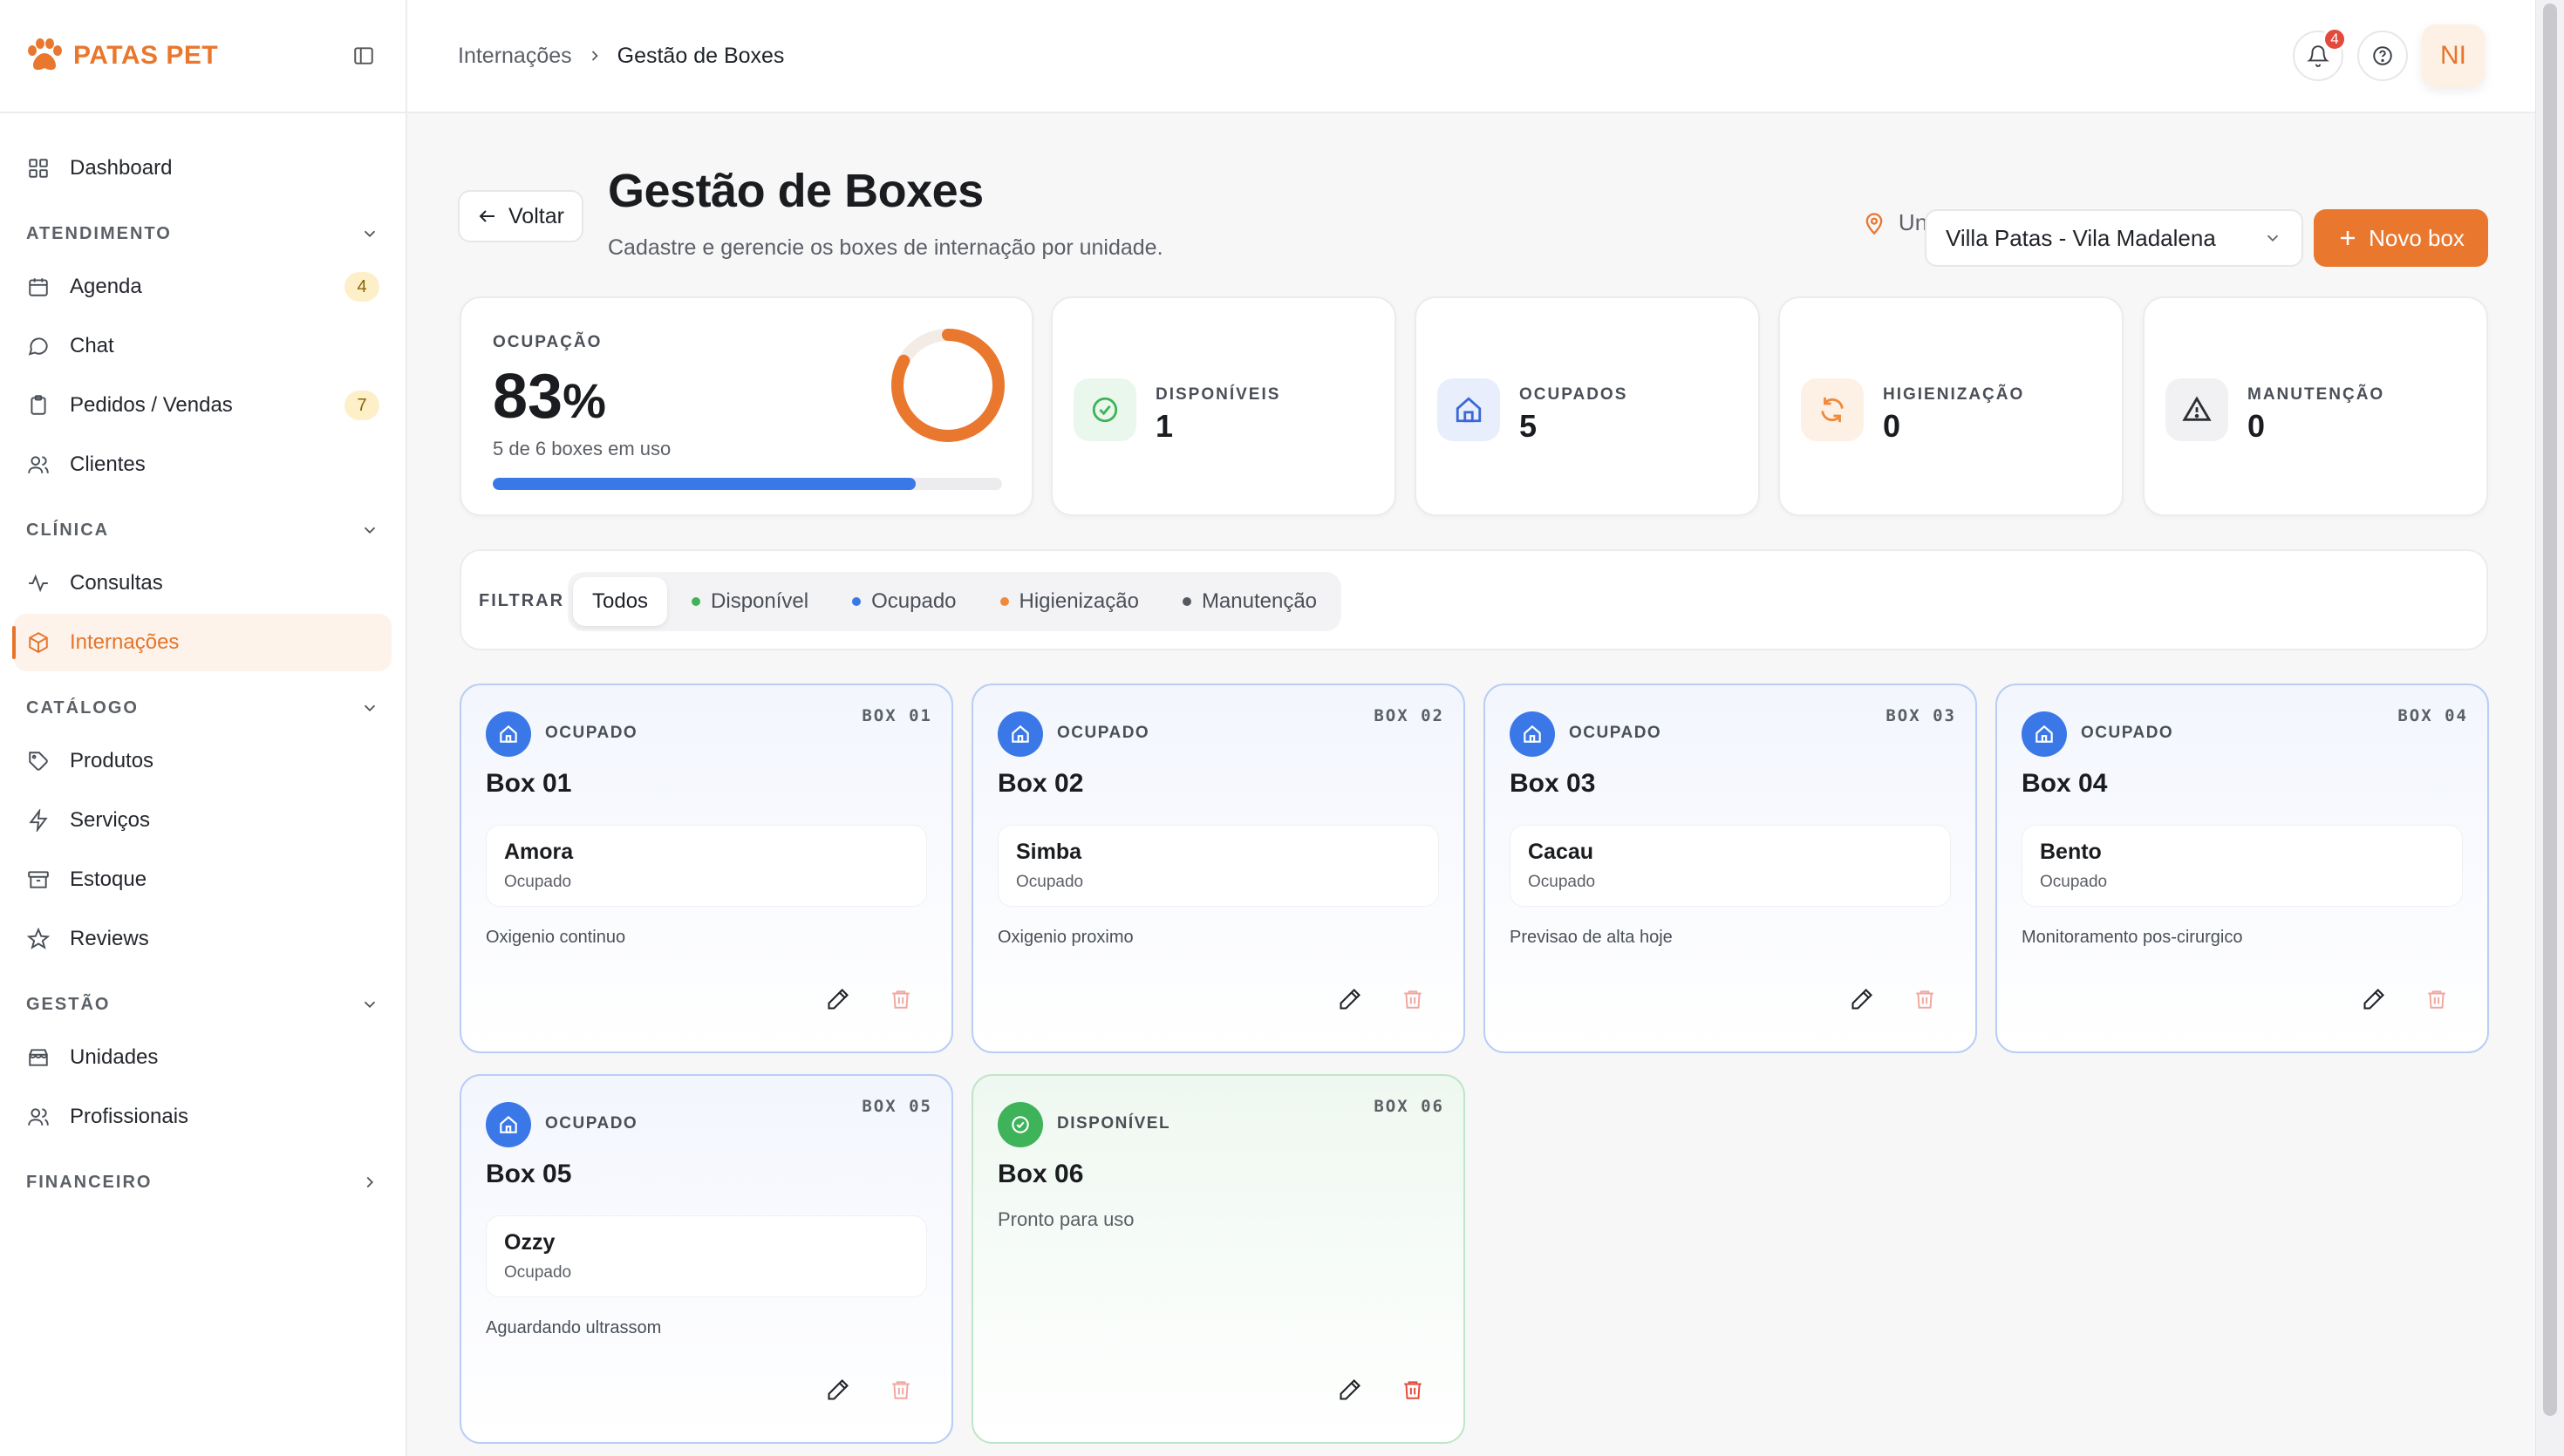 Image resolution: width=2564 pixels, height=1456 pixels. I want to click on sidebar-item-reviews: Reviews, so click(203, 939).